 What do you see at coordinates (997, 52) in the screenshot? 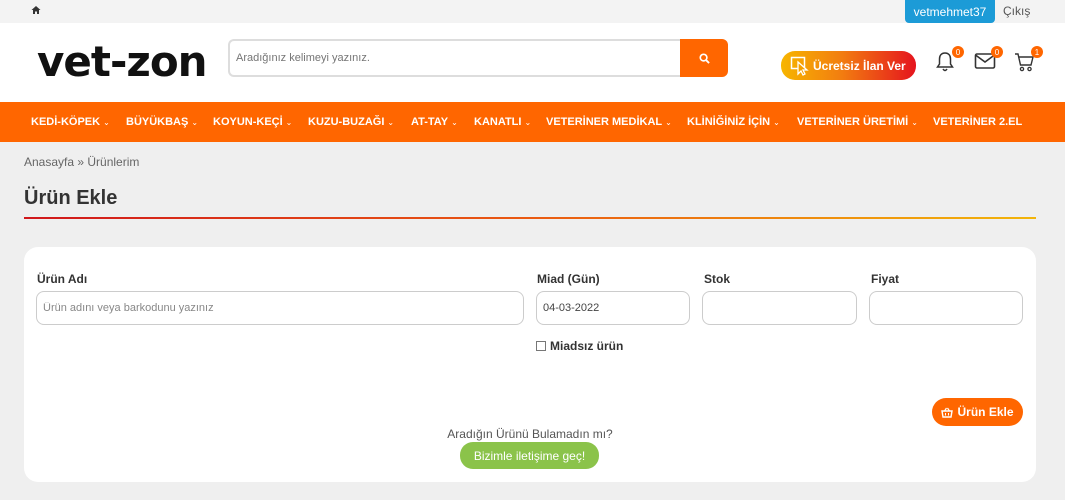
I see `messages-count-badge: 0` at bounding box center [997, 52].